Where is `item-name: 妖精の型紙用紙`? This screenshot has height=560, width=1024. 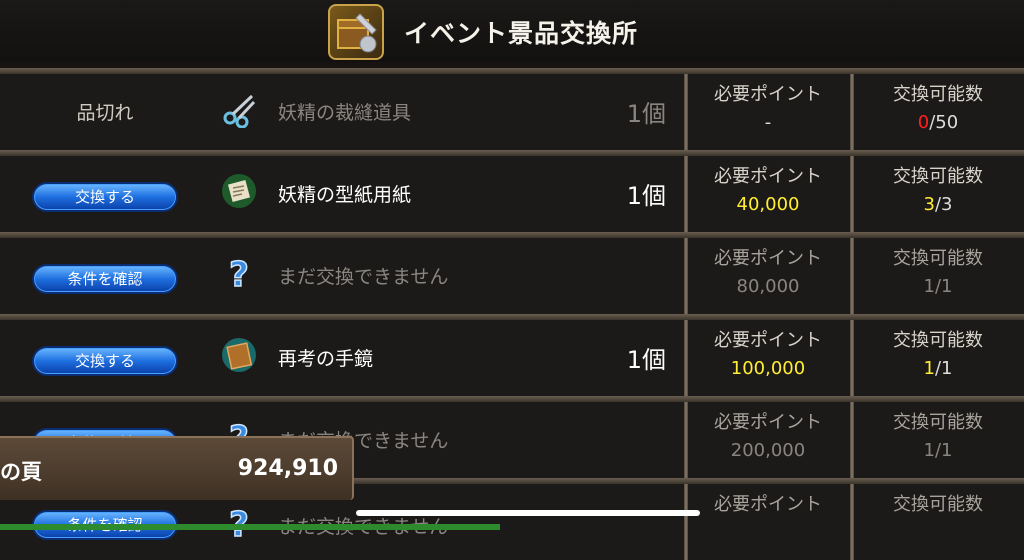 item-name: 妖精の型紙用紙 is located at coordinates (345, 195).